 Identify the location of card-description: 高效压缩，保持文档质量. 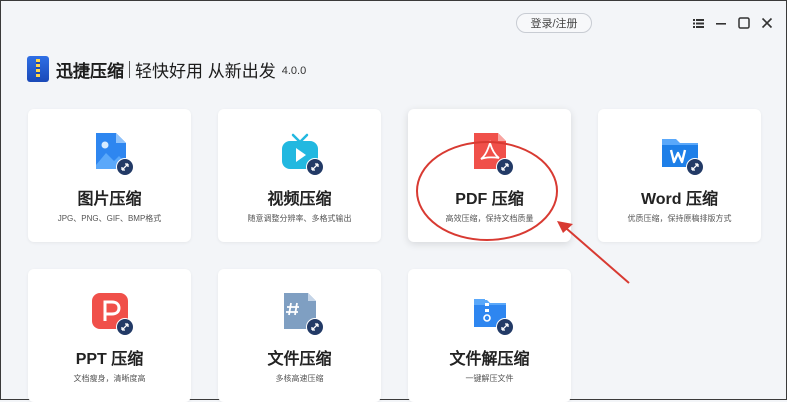
(489, 218).